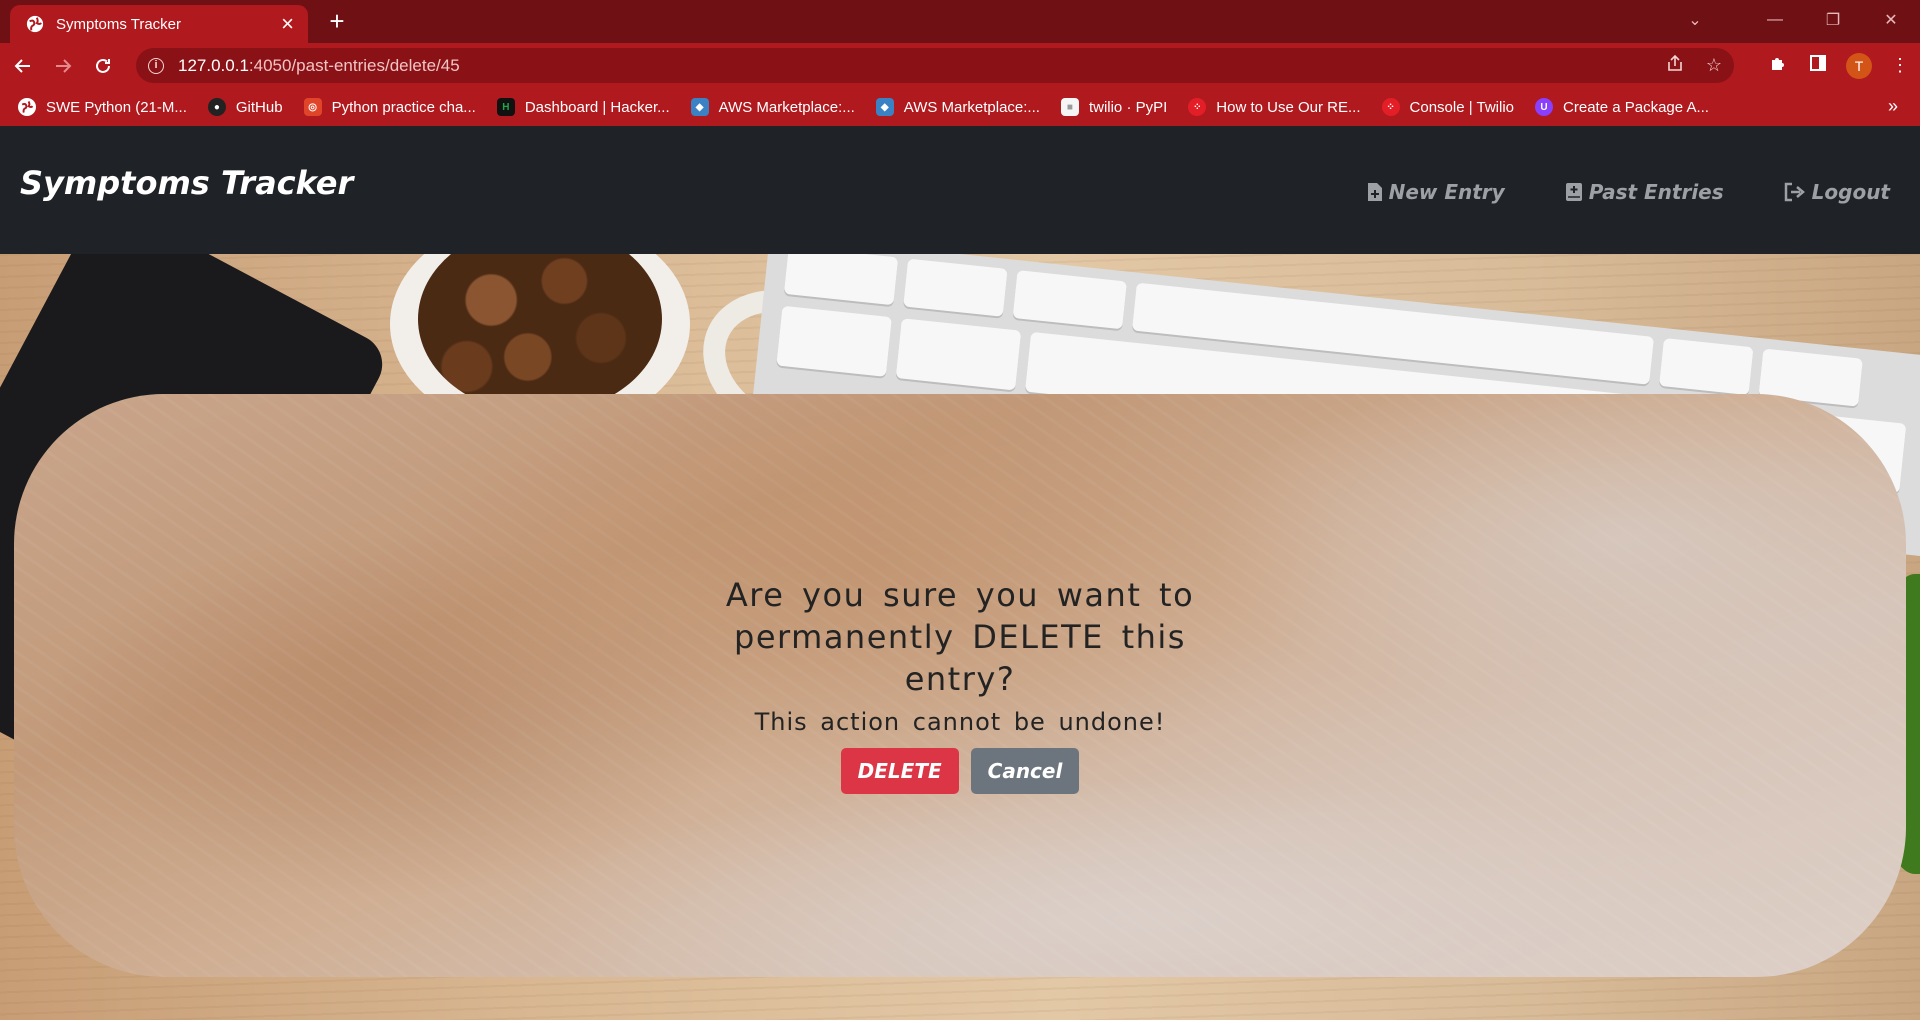  Describe the element at coordinates (337, 21) in the screenshot. I see `new-tab-button: +` at that location.